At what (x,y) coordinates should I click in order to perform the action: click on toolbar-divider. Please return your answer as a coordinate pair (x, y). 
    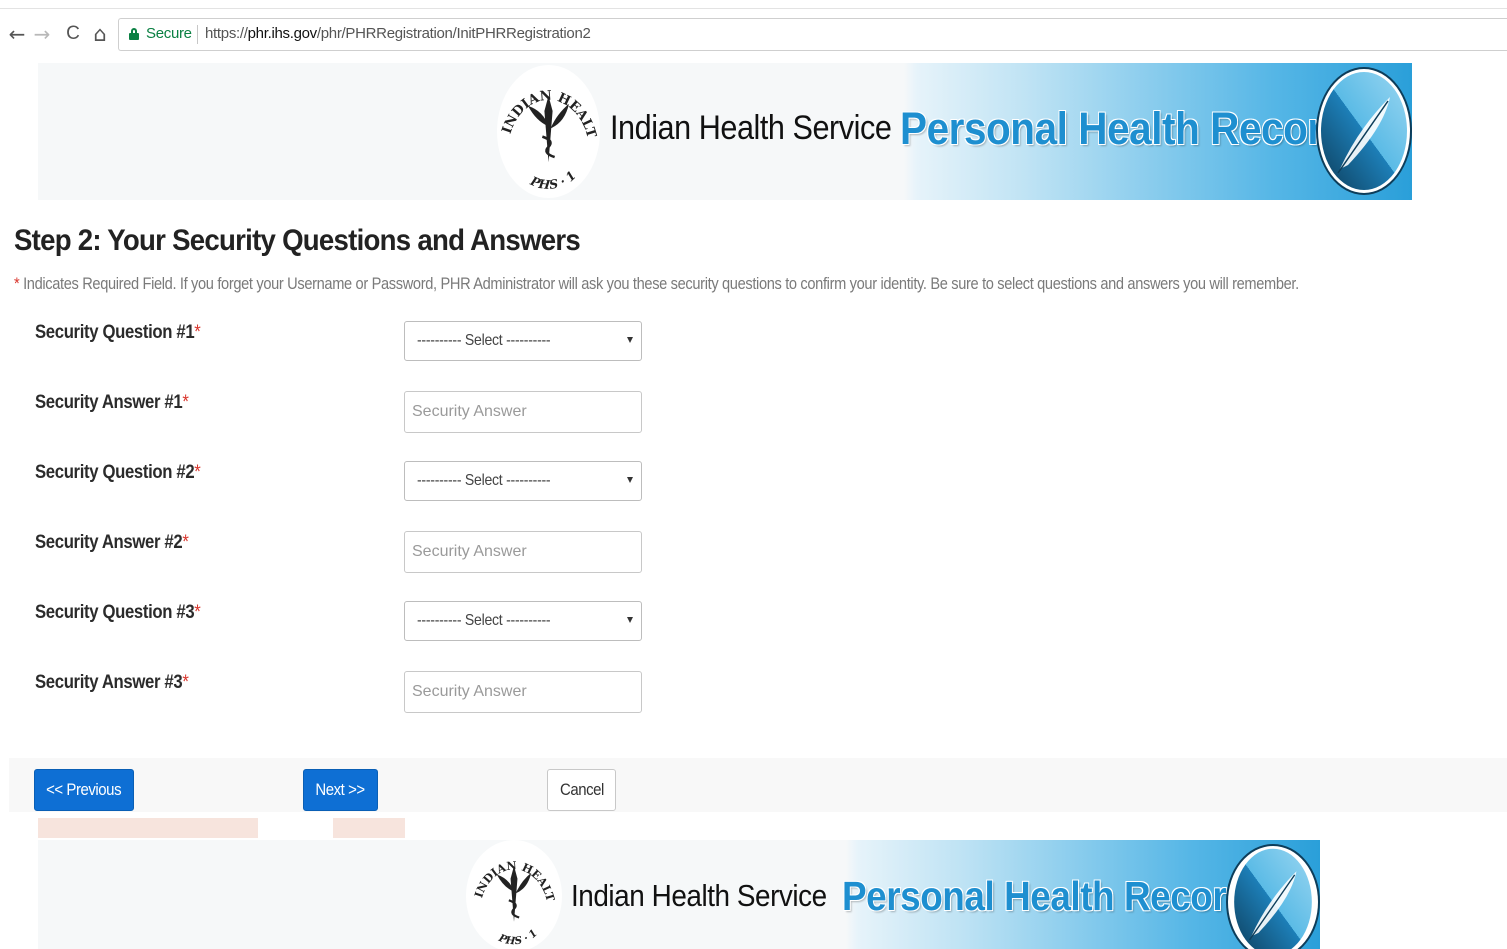
    Looking at the image, I should click on (753, 8).